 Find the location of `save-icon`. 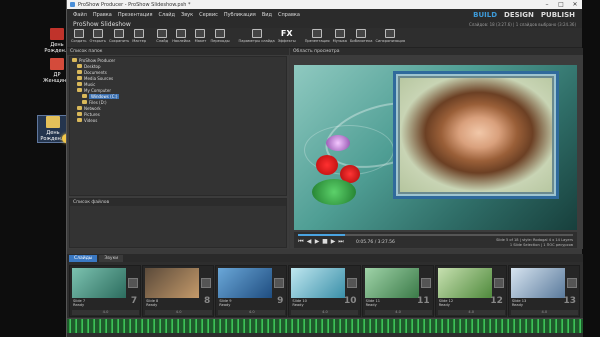

save-icon is located at coordinates (119, 33).